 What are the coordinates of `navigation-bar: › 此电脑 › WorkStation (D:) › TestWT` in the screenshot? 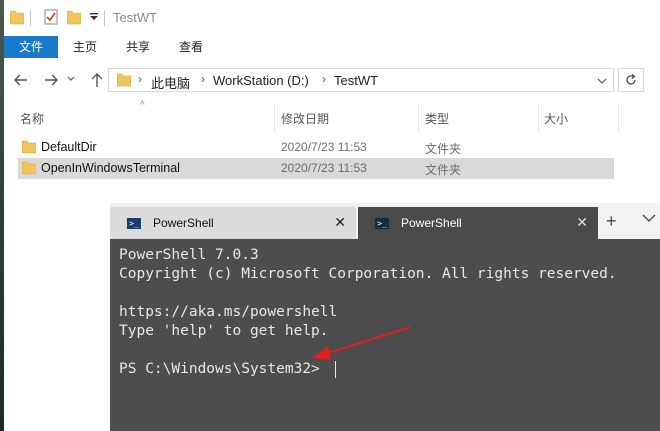 It's located at (332, 80).